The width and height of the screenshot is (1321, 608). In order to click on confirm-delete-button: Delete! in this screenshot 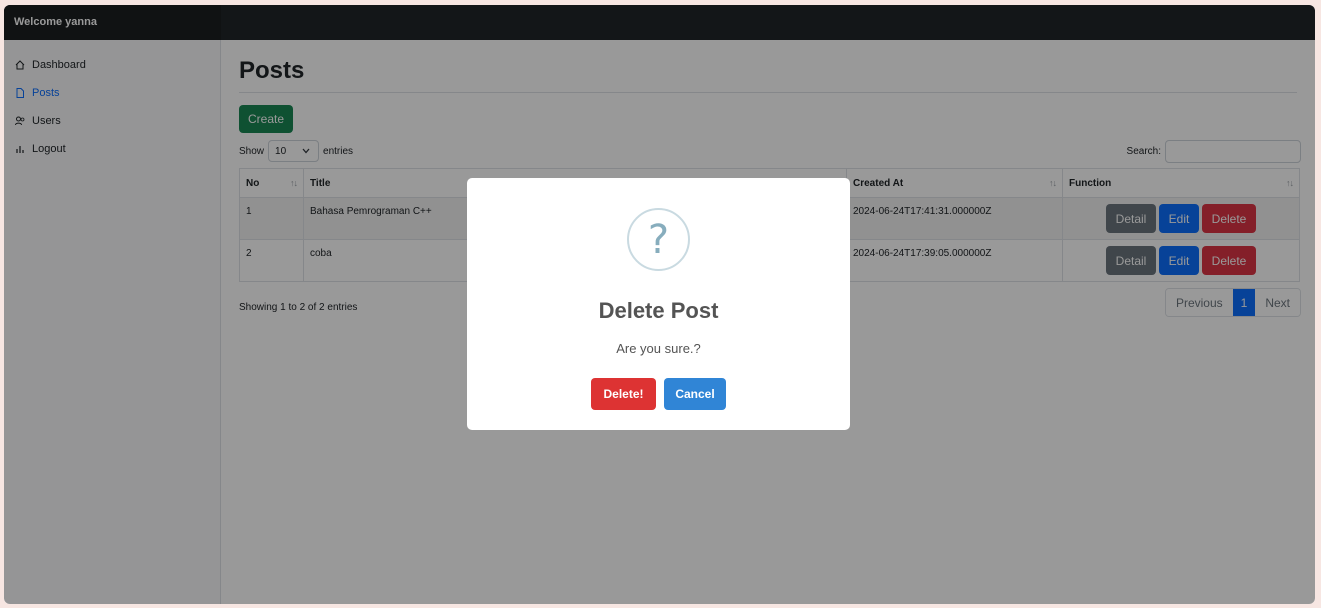, I will do `click(623, 394)`.